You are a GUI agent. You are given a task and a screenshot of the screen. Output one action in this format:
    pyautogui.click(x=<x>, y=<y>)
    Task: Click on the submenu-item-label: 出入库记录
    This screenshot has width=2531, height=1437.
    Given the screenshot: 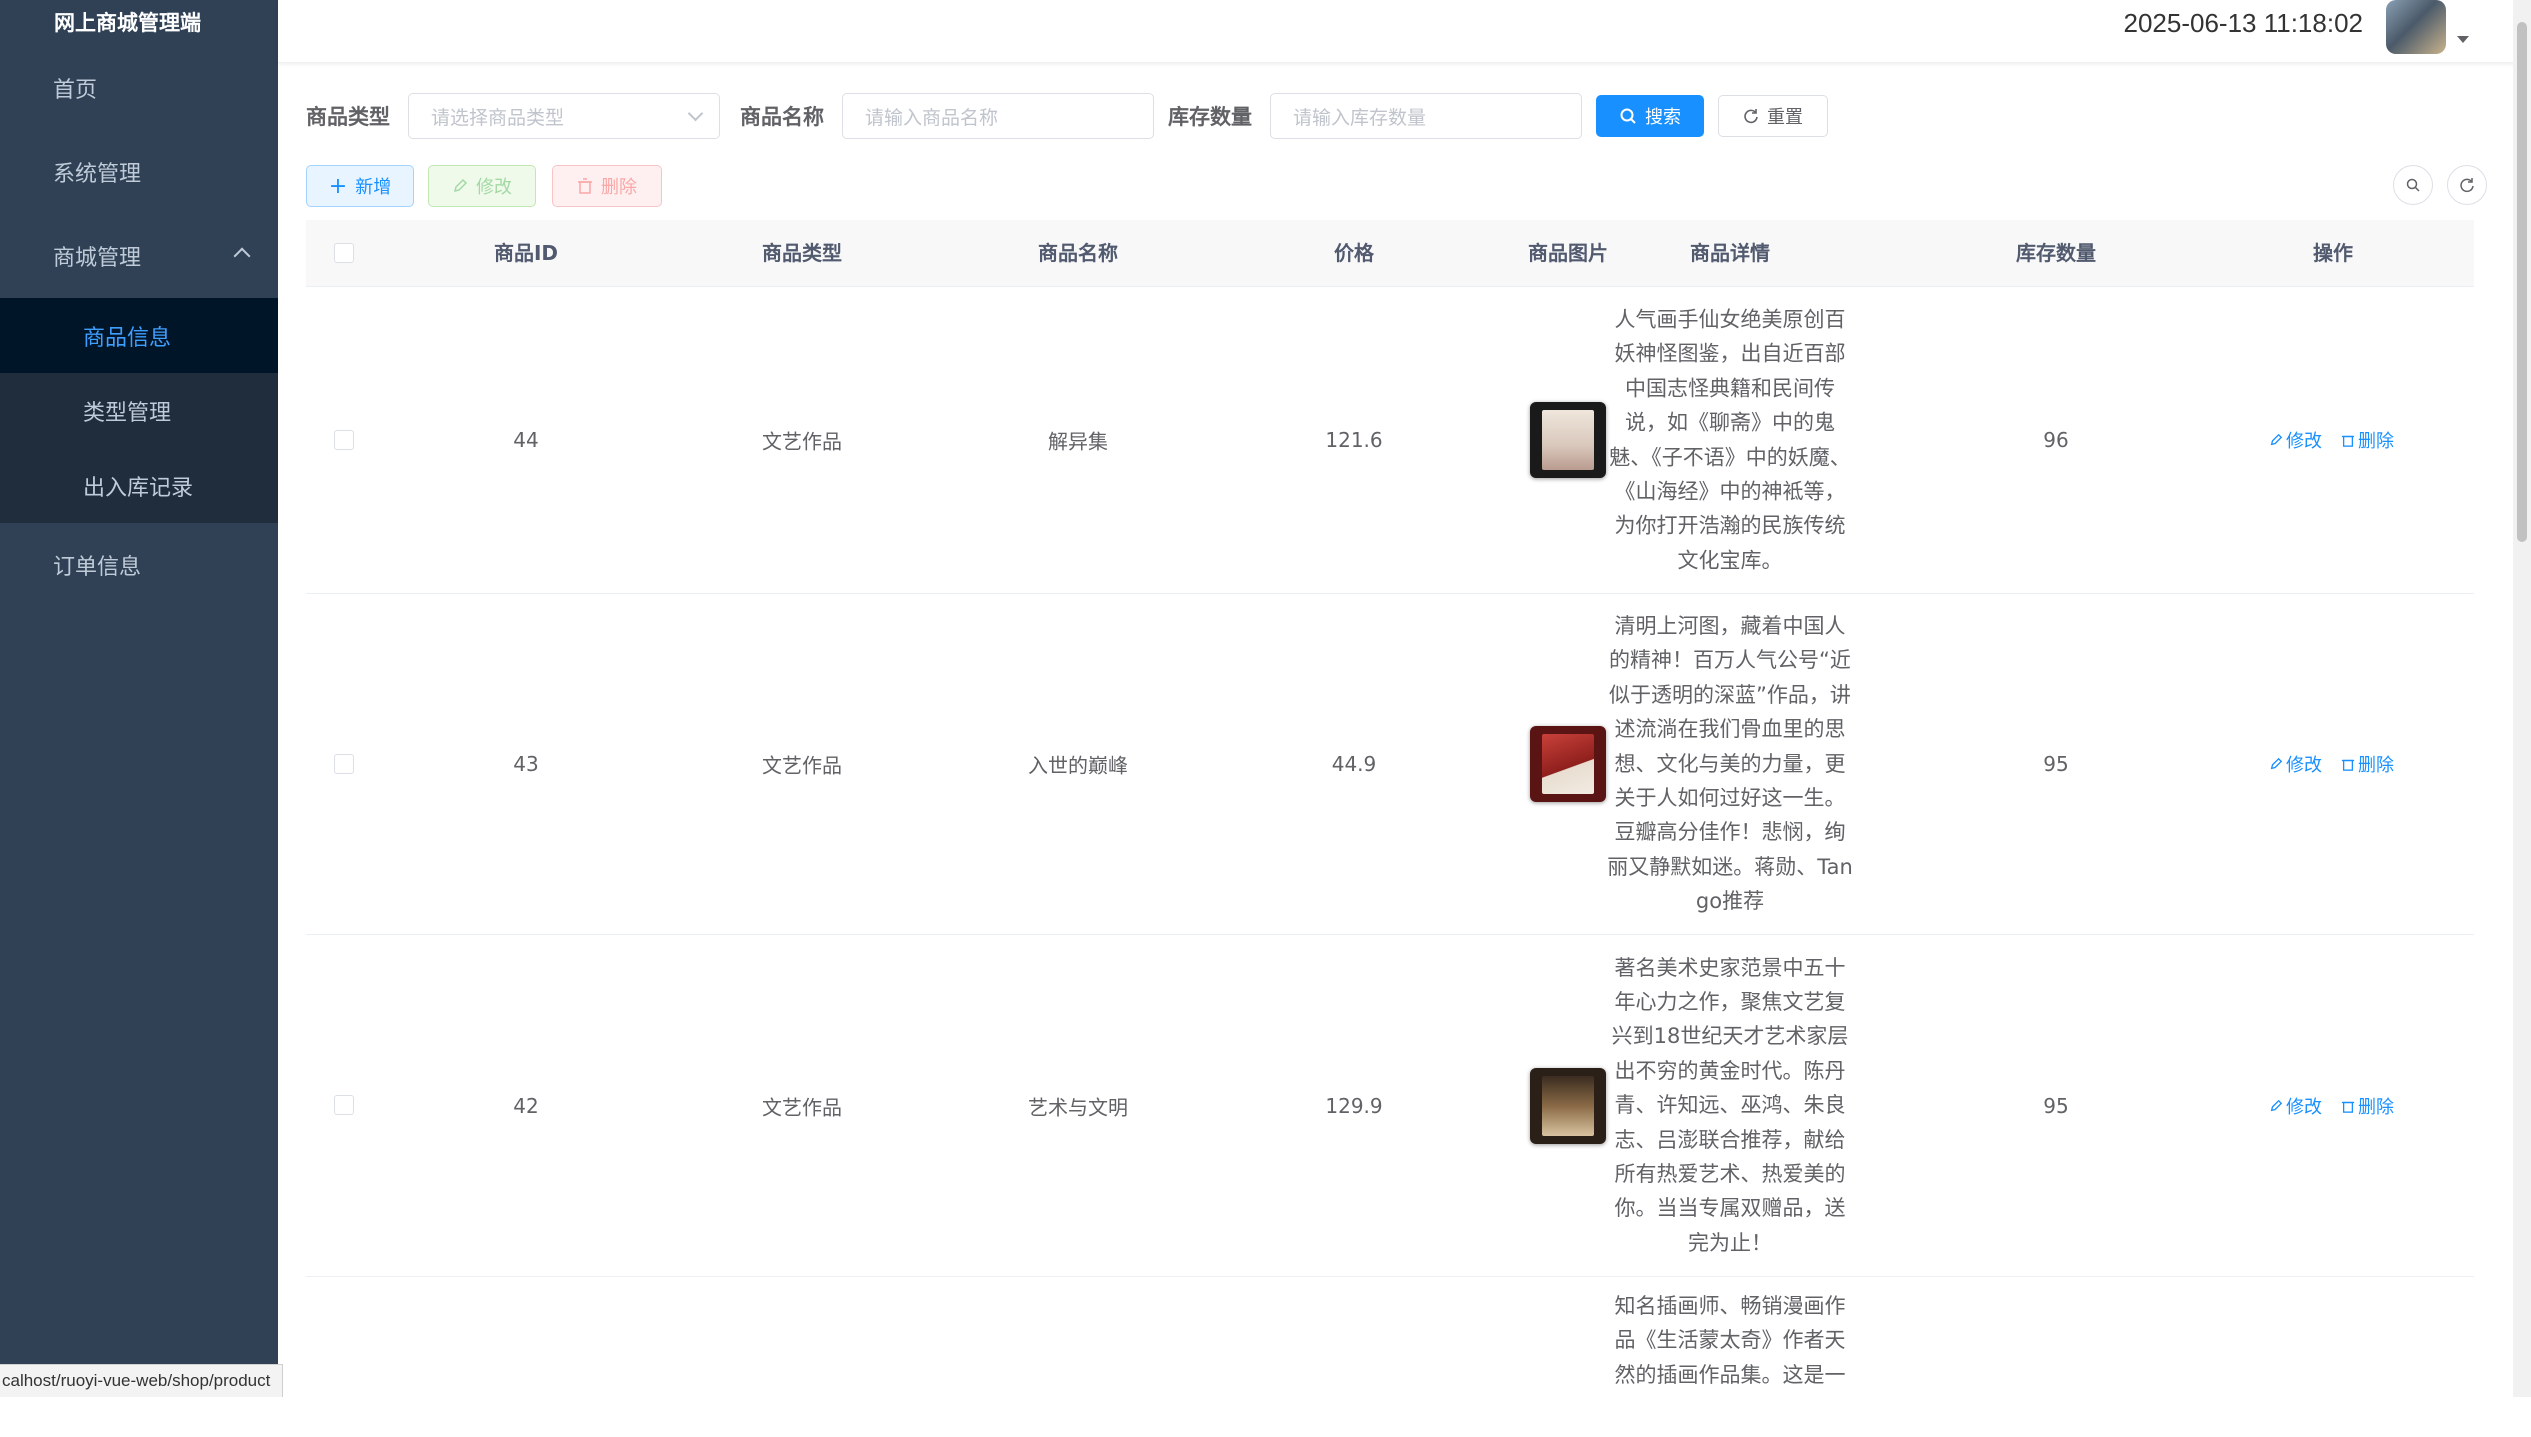 What is the action you would take?
    pyautogui.click(x=138, y=488)
    